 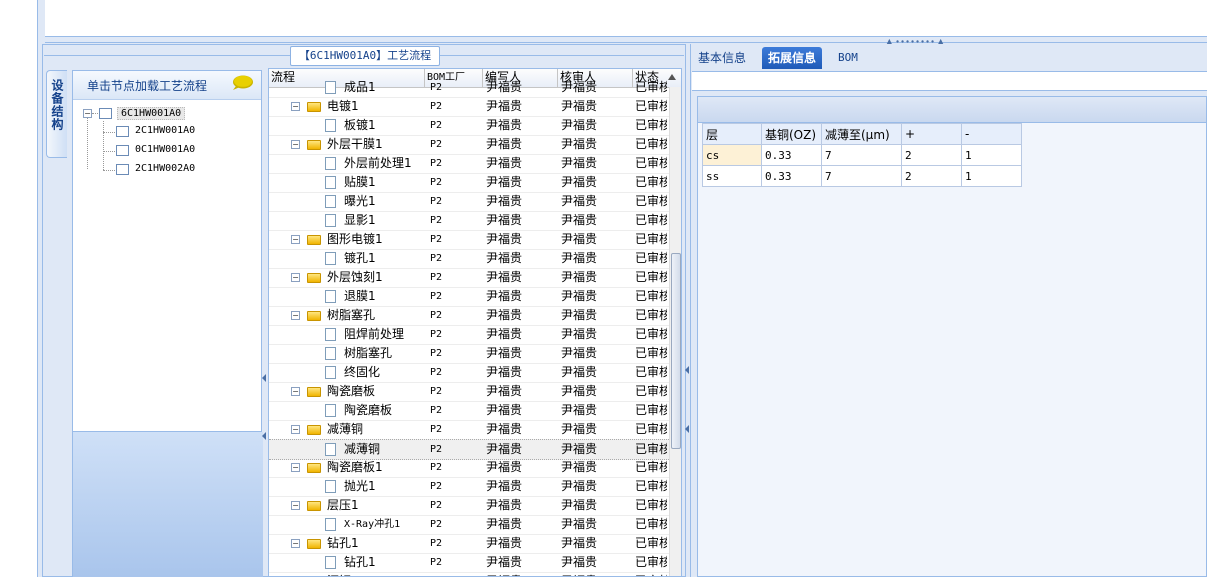 I want to click on extended-info-header-bar, so click(x=952, y=110).